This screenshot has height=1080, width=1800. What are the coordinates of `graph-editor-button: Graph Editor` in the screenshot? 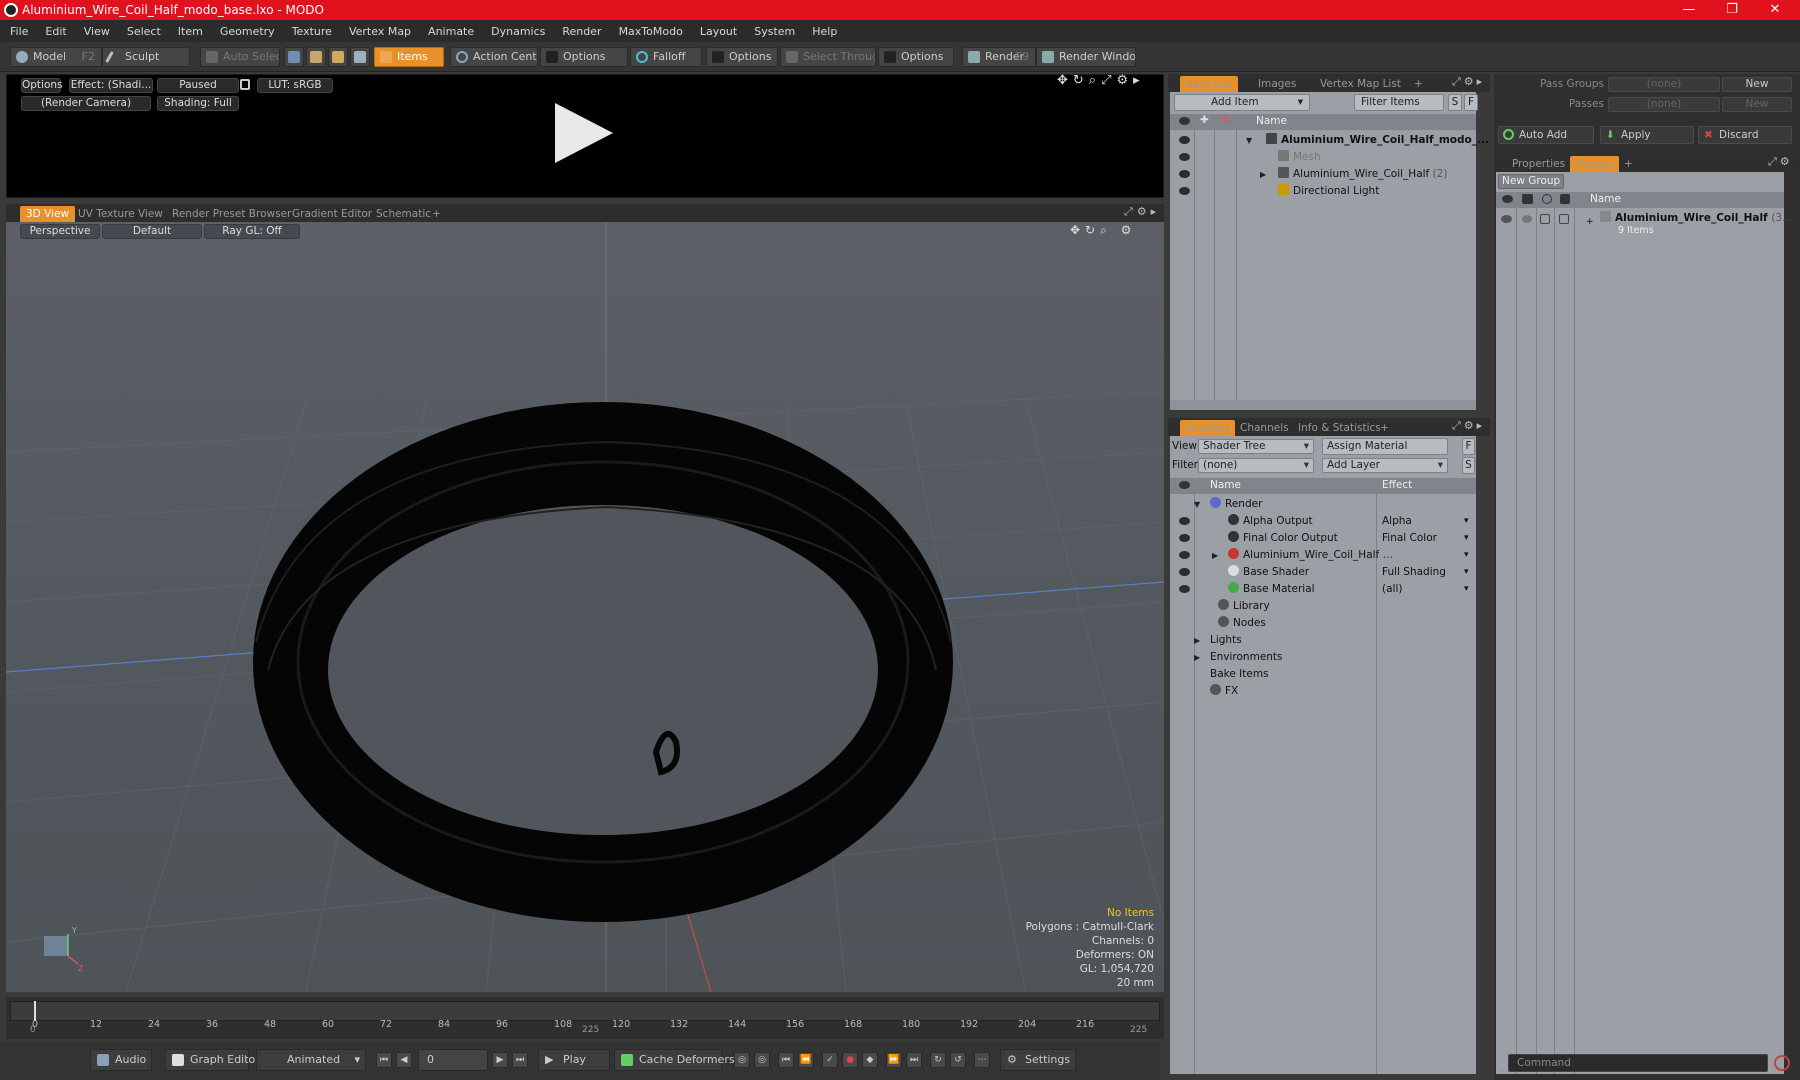 It's located at (212, 1060).